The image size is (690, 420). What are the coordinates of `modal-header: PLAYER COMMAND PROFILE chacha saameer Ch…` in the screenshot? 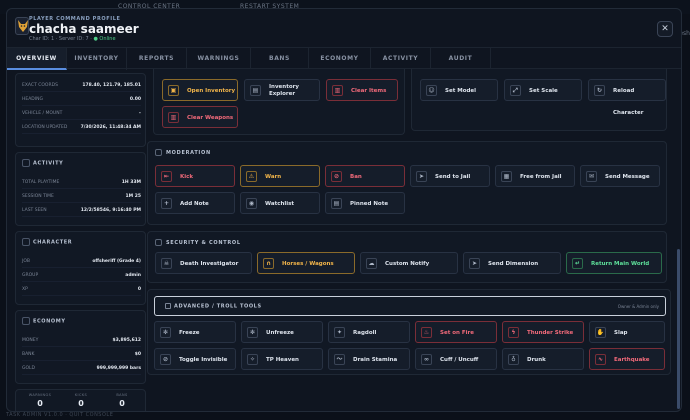 It's located at (344, 28).